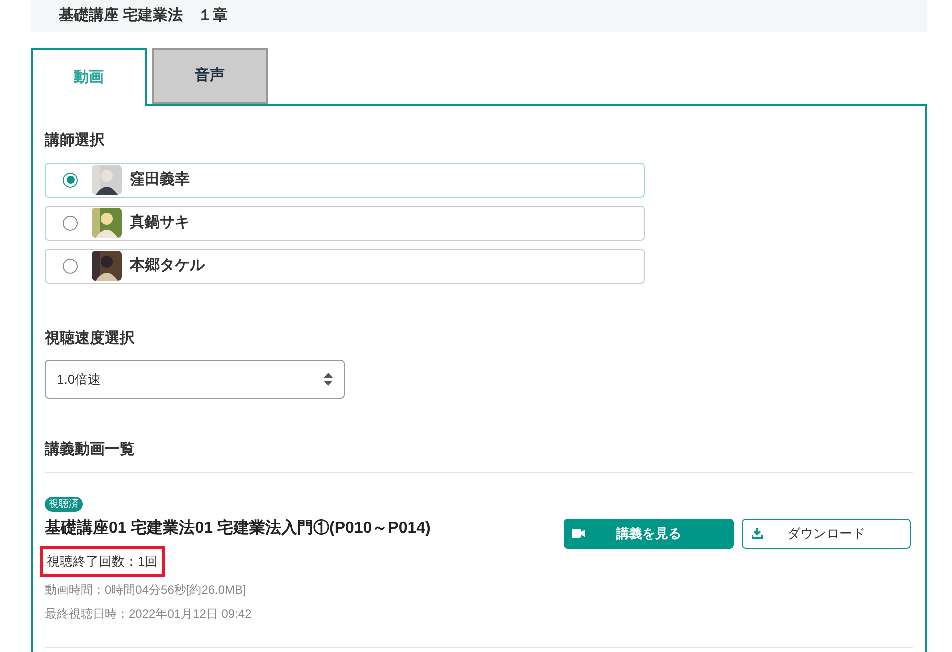  What do you see at coordinates (757, 533) in the screenshot?
I see `download-icon` at bounding box center [757, 533].